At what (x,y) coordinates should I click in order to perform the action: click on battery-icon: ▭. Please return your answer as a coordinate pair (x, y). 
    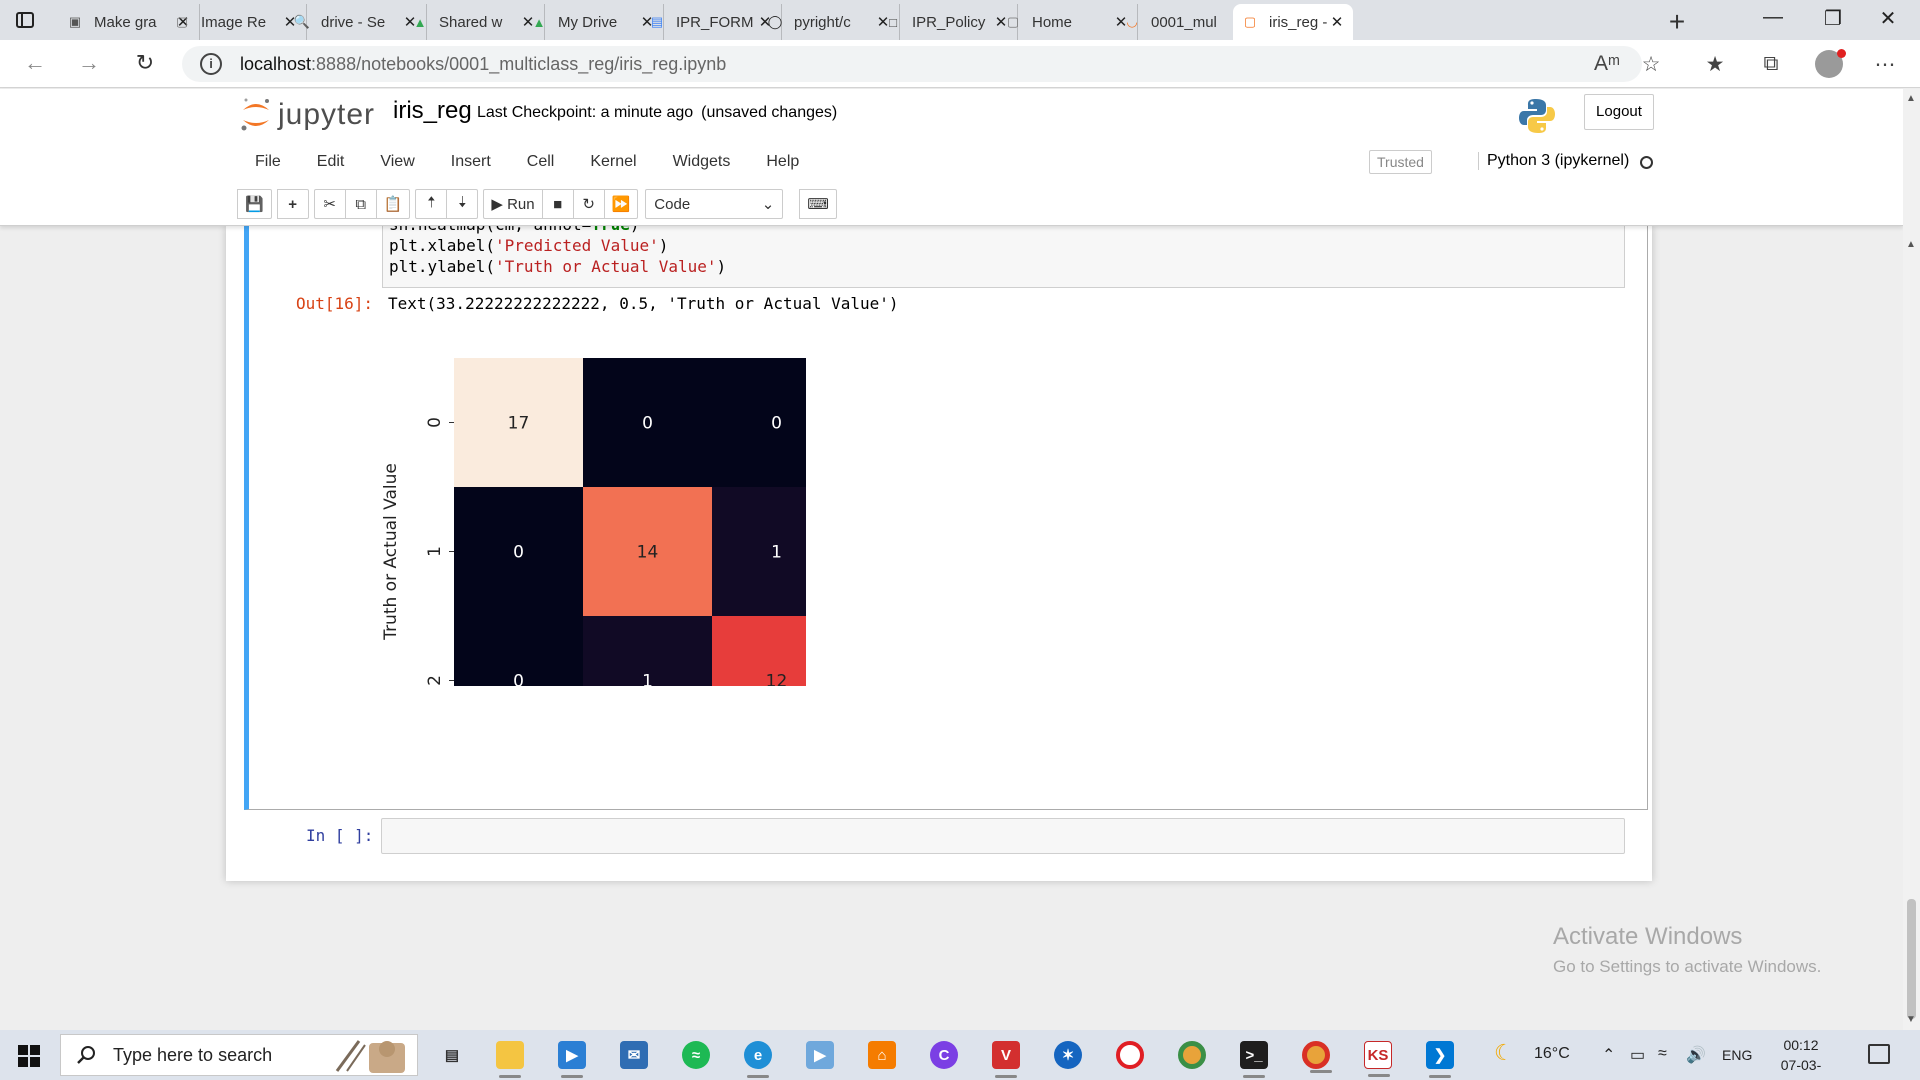
    Looking at the image, I should click on (1637, 1055).